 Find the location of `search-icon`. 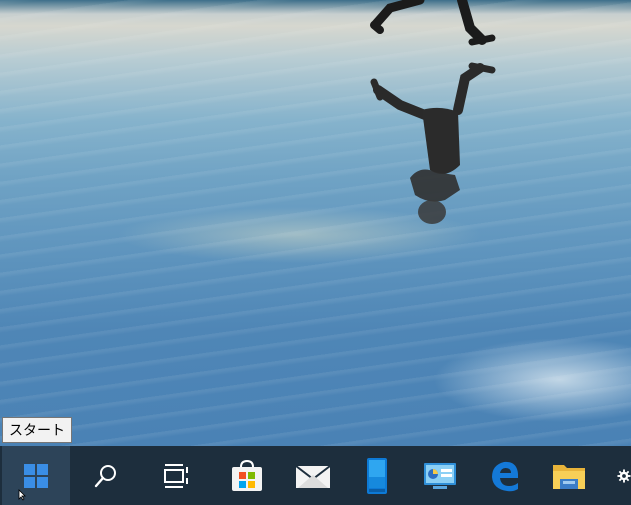

search-icon is located at coordinates (105, 475).